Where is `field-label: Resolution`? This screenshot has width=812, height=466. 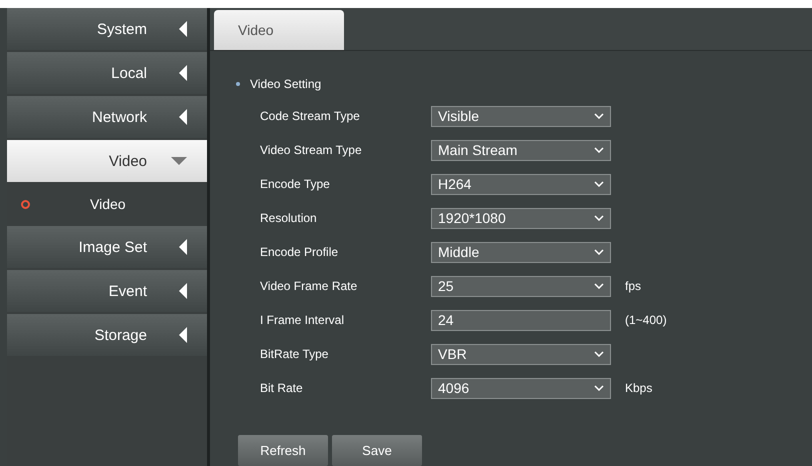
field-label: Resolution is located at coordinates (288, 218).